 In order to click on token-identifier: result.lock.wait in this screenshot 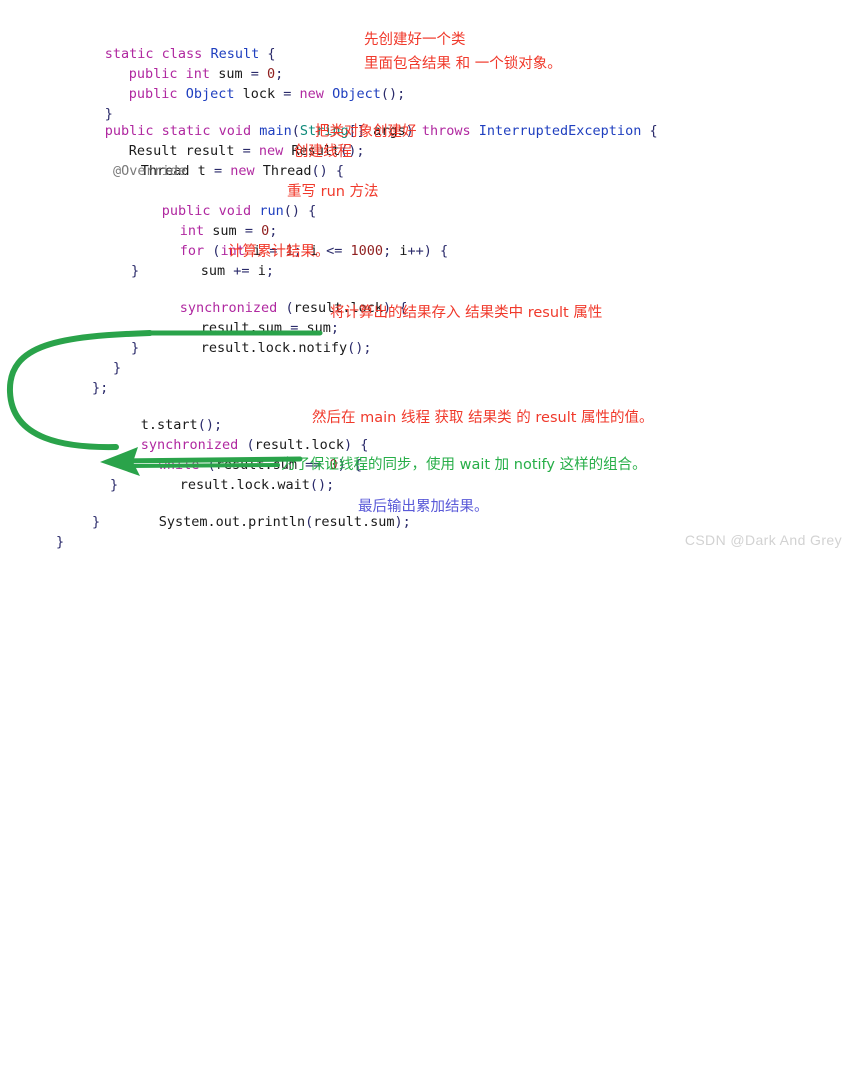, I will do `click(244, 485)`.